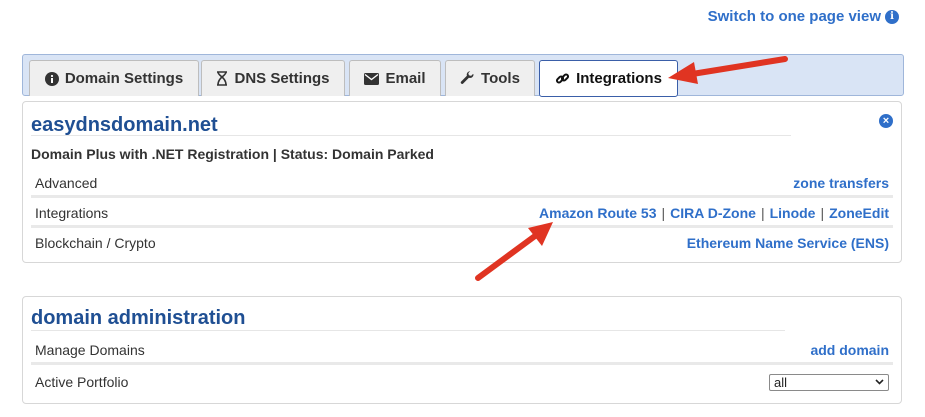 The width and height of the screenshot is (925, 417). I want to click on row-manage-domains: Manage Domains add domain, so click(462, 351).